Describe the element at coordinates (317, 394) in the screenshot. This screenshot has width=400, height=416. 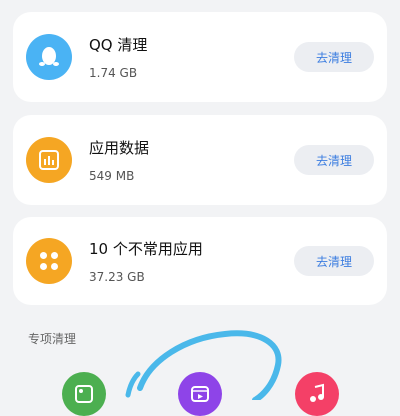
I see `music-icon` at that location.